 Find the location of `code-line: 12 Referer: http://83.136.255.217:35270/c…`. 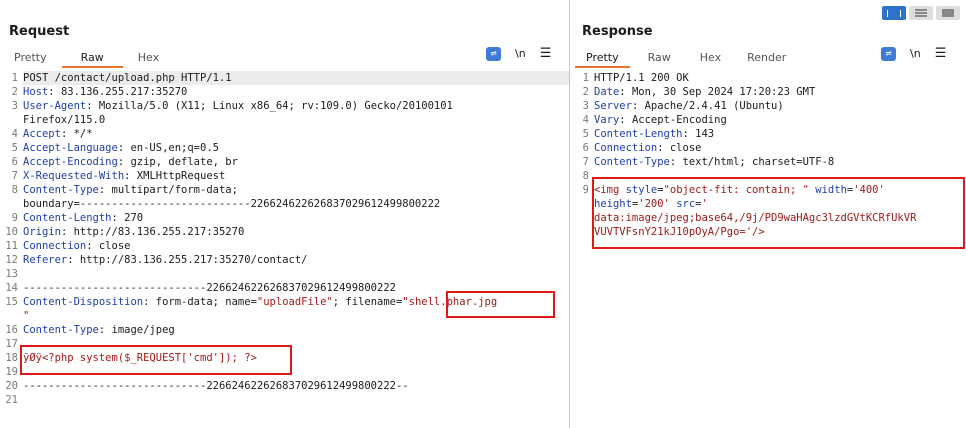

code-line: 12 Referer: http://83.136.255.217:35270/c… is located at coordinates (284, 260).